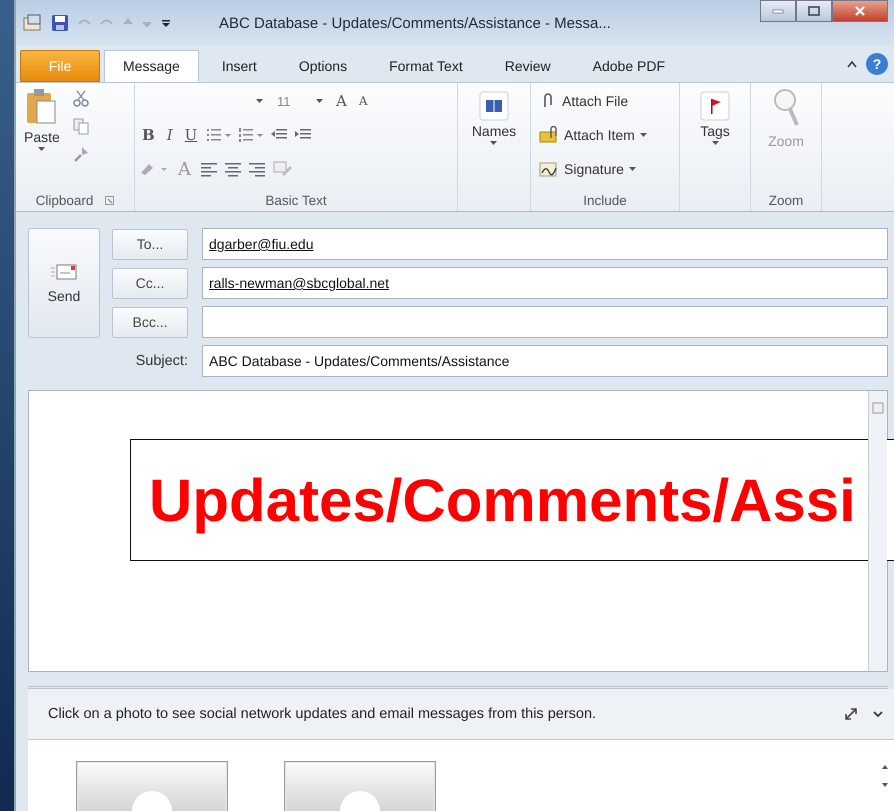 The width and height of the screenshot is (894, 811). What do you see at coordinates (877, 64) in the screenshot?
I see `help-button: ?` at bounding box center [877, 64].